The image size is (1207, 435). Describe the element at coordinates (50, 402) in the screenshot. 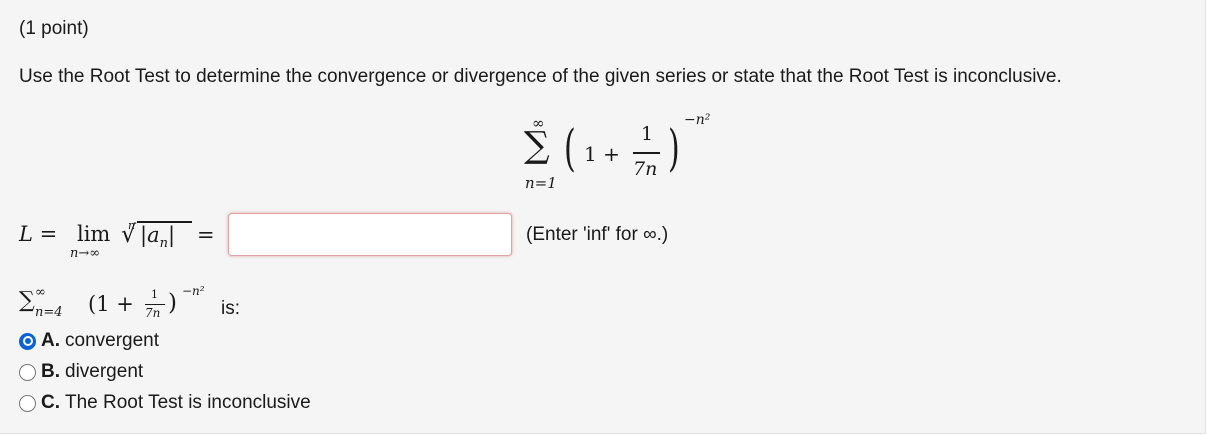

I see `option-letter: C.` at that location.